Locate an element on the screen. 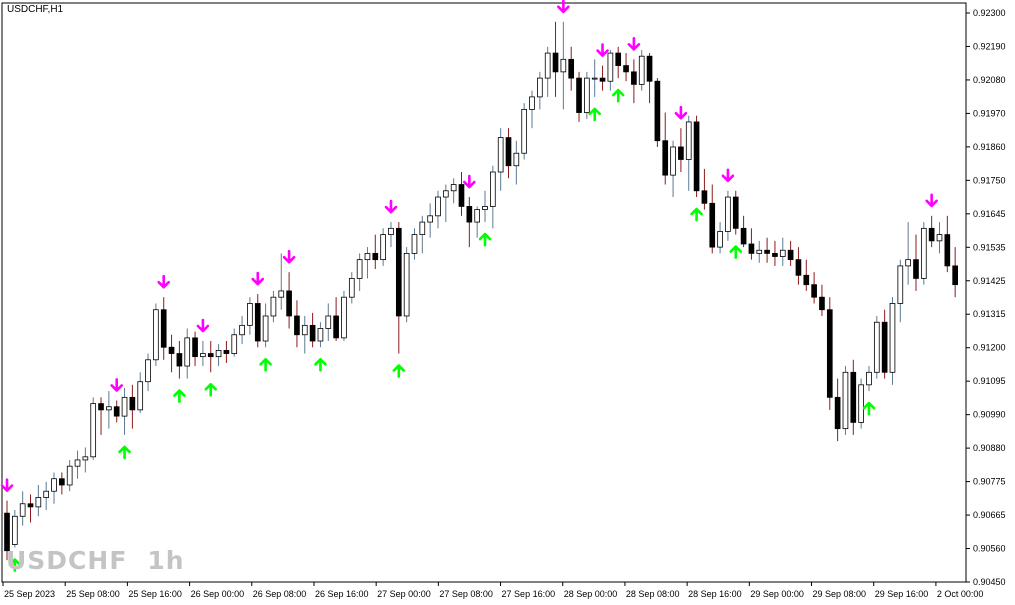  y-tick-label: 0.90560 is located at coordinates (989, 549).